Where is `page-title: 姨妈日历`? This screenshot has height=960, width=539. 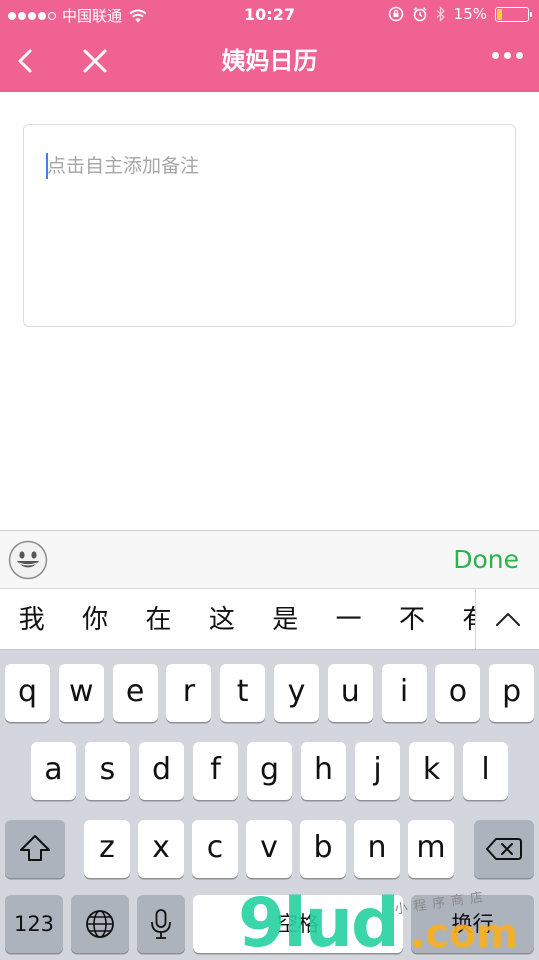 page-title: 姨妈日历 is located at coordinates (269, 61).